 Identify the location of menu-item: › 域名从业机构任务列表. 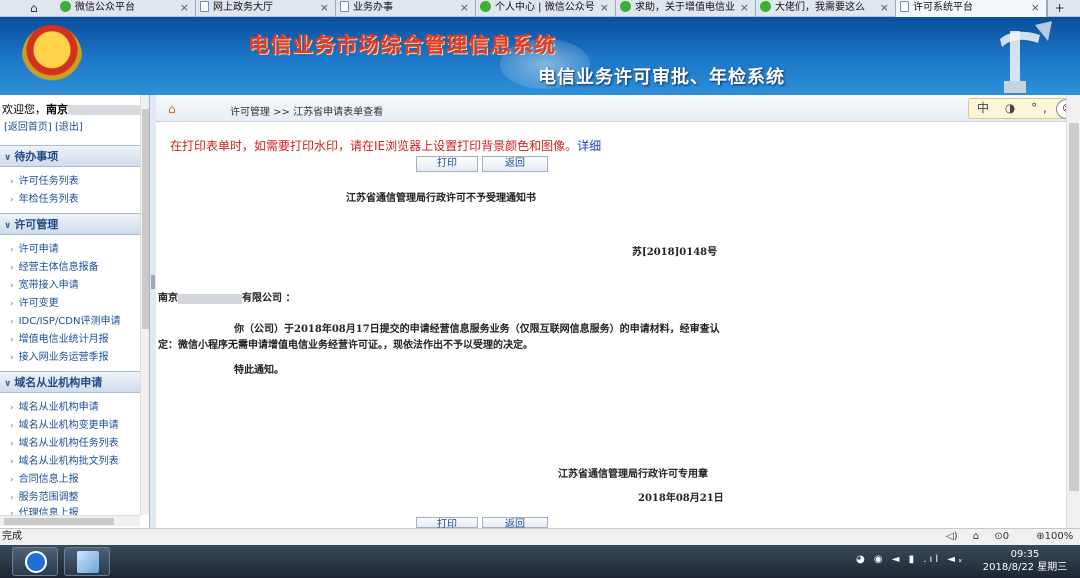
(64, 443).